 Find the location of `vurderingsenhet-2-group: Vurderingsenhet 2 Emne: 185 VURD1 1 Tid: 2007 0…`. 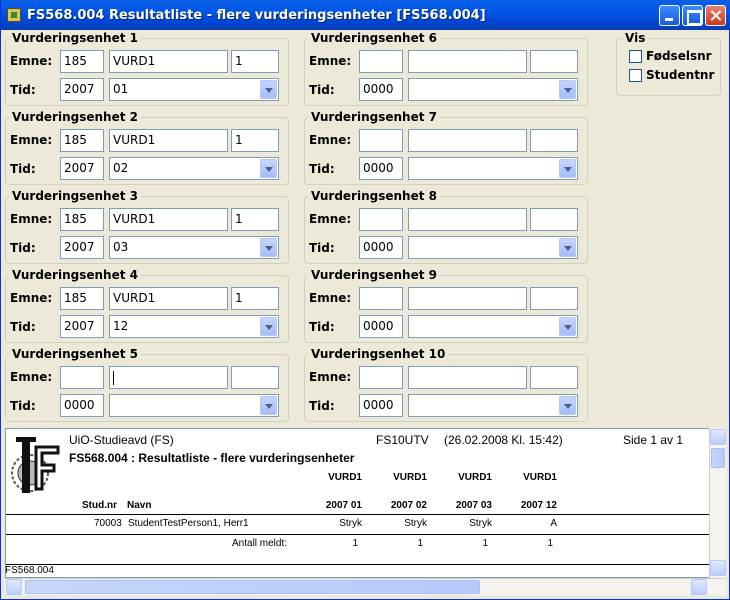

vurderingsenhet-2-group: Vurderingsenhet 2 Emne: 185 VURD1 1 Tid: 2007 0… is located at coordinates (147, 147).